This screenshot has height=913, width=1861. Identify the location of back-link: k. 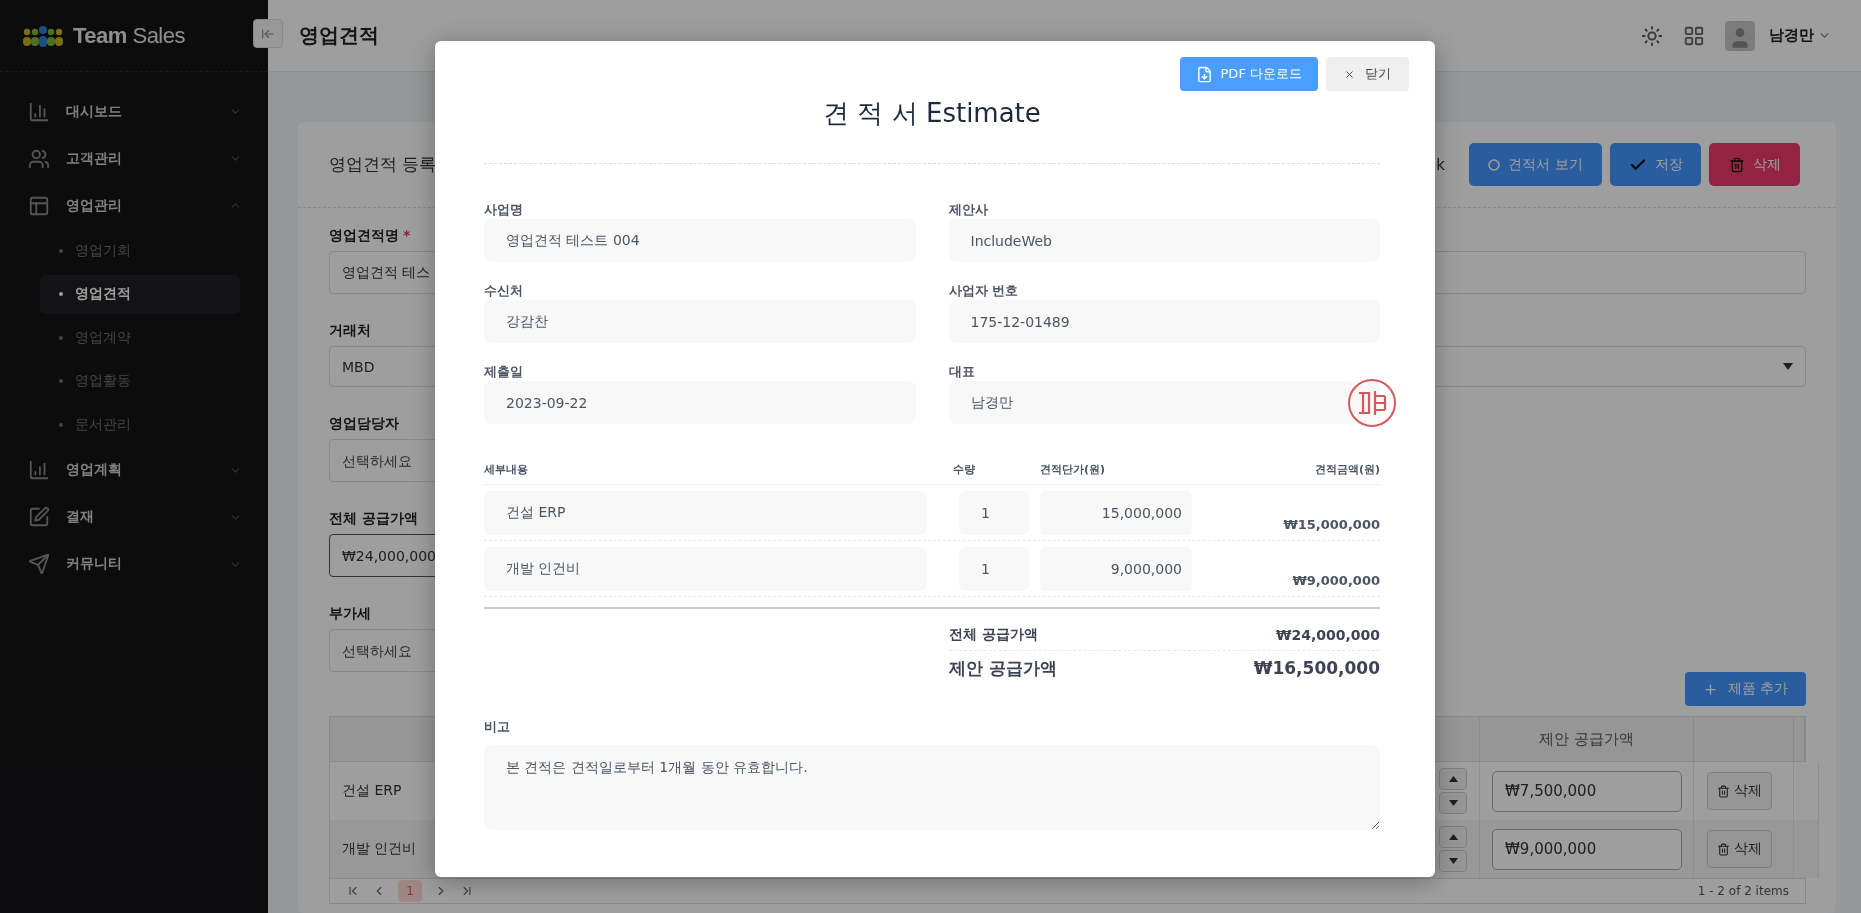
(1440, 164).